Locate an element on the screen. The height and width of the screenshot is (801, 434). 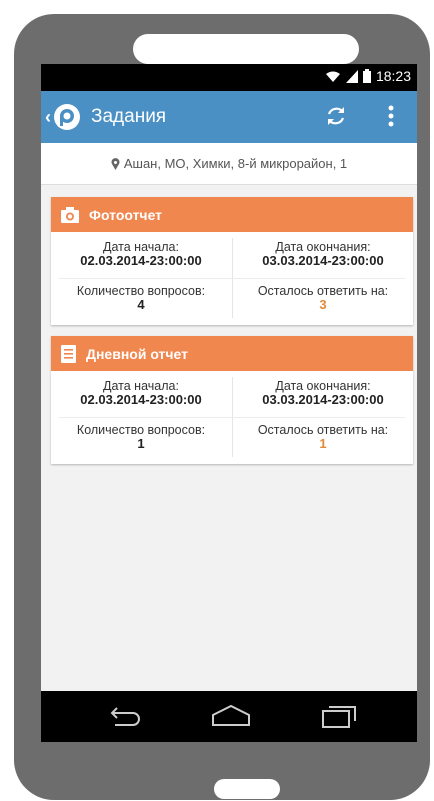
question-count-value: 1 is located at coordinates (141, 443).